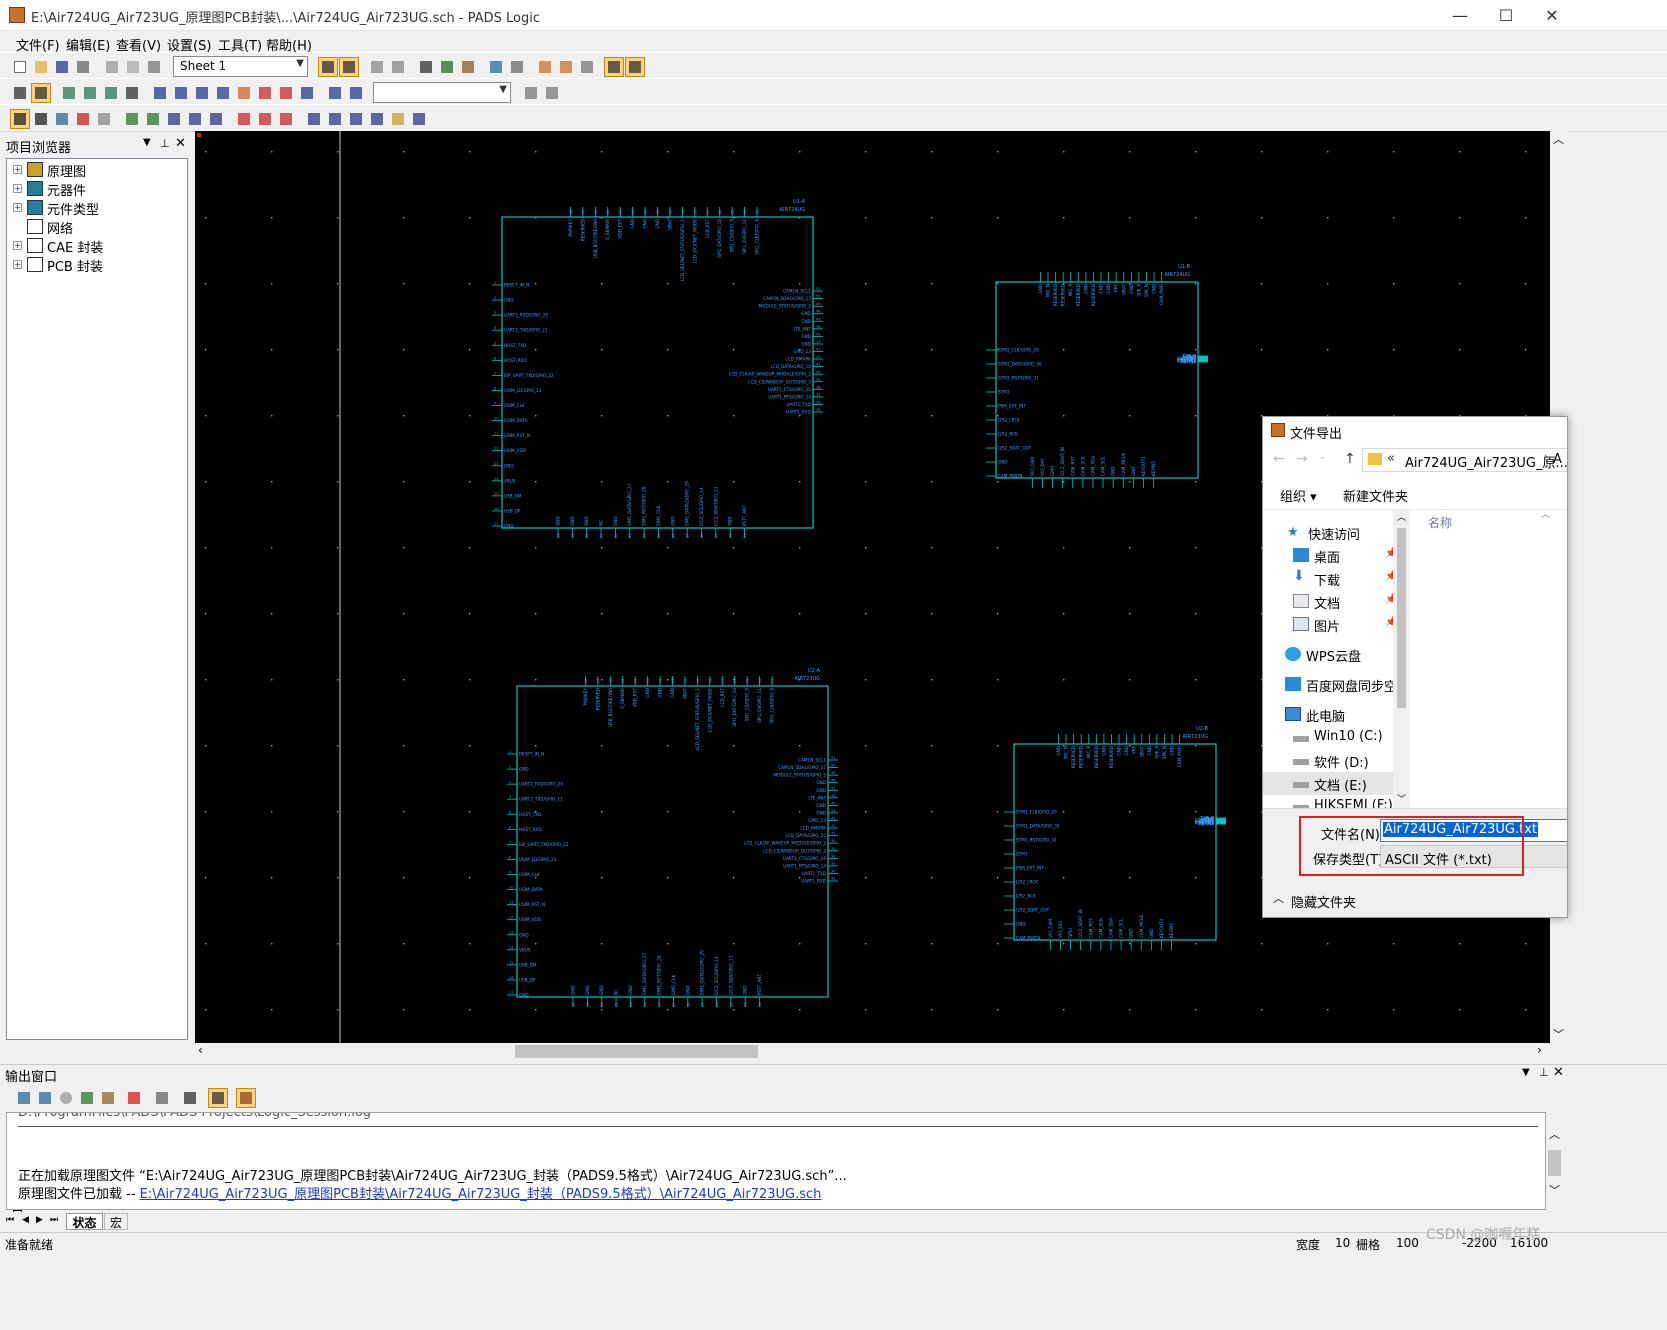  I want to click on select-shapes-icon, so click(160, 93).